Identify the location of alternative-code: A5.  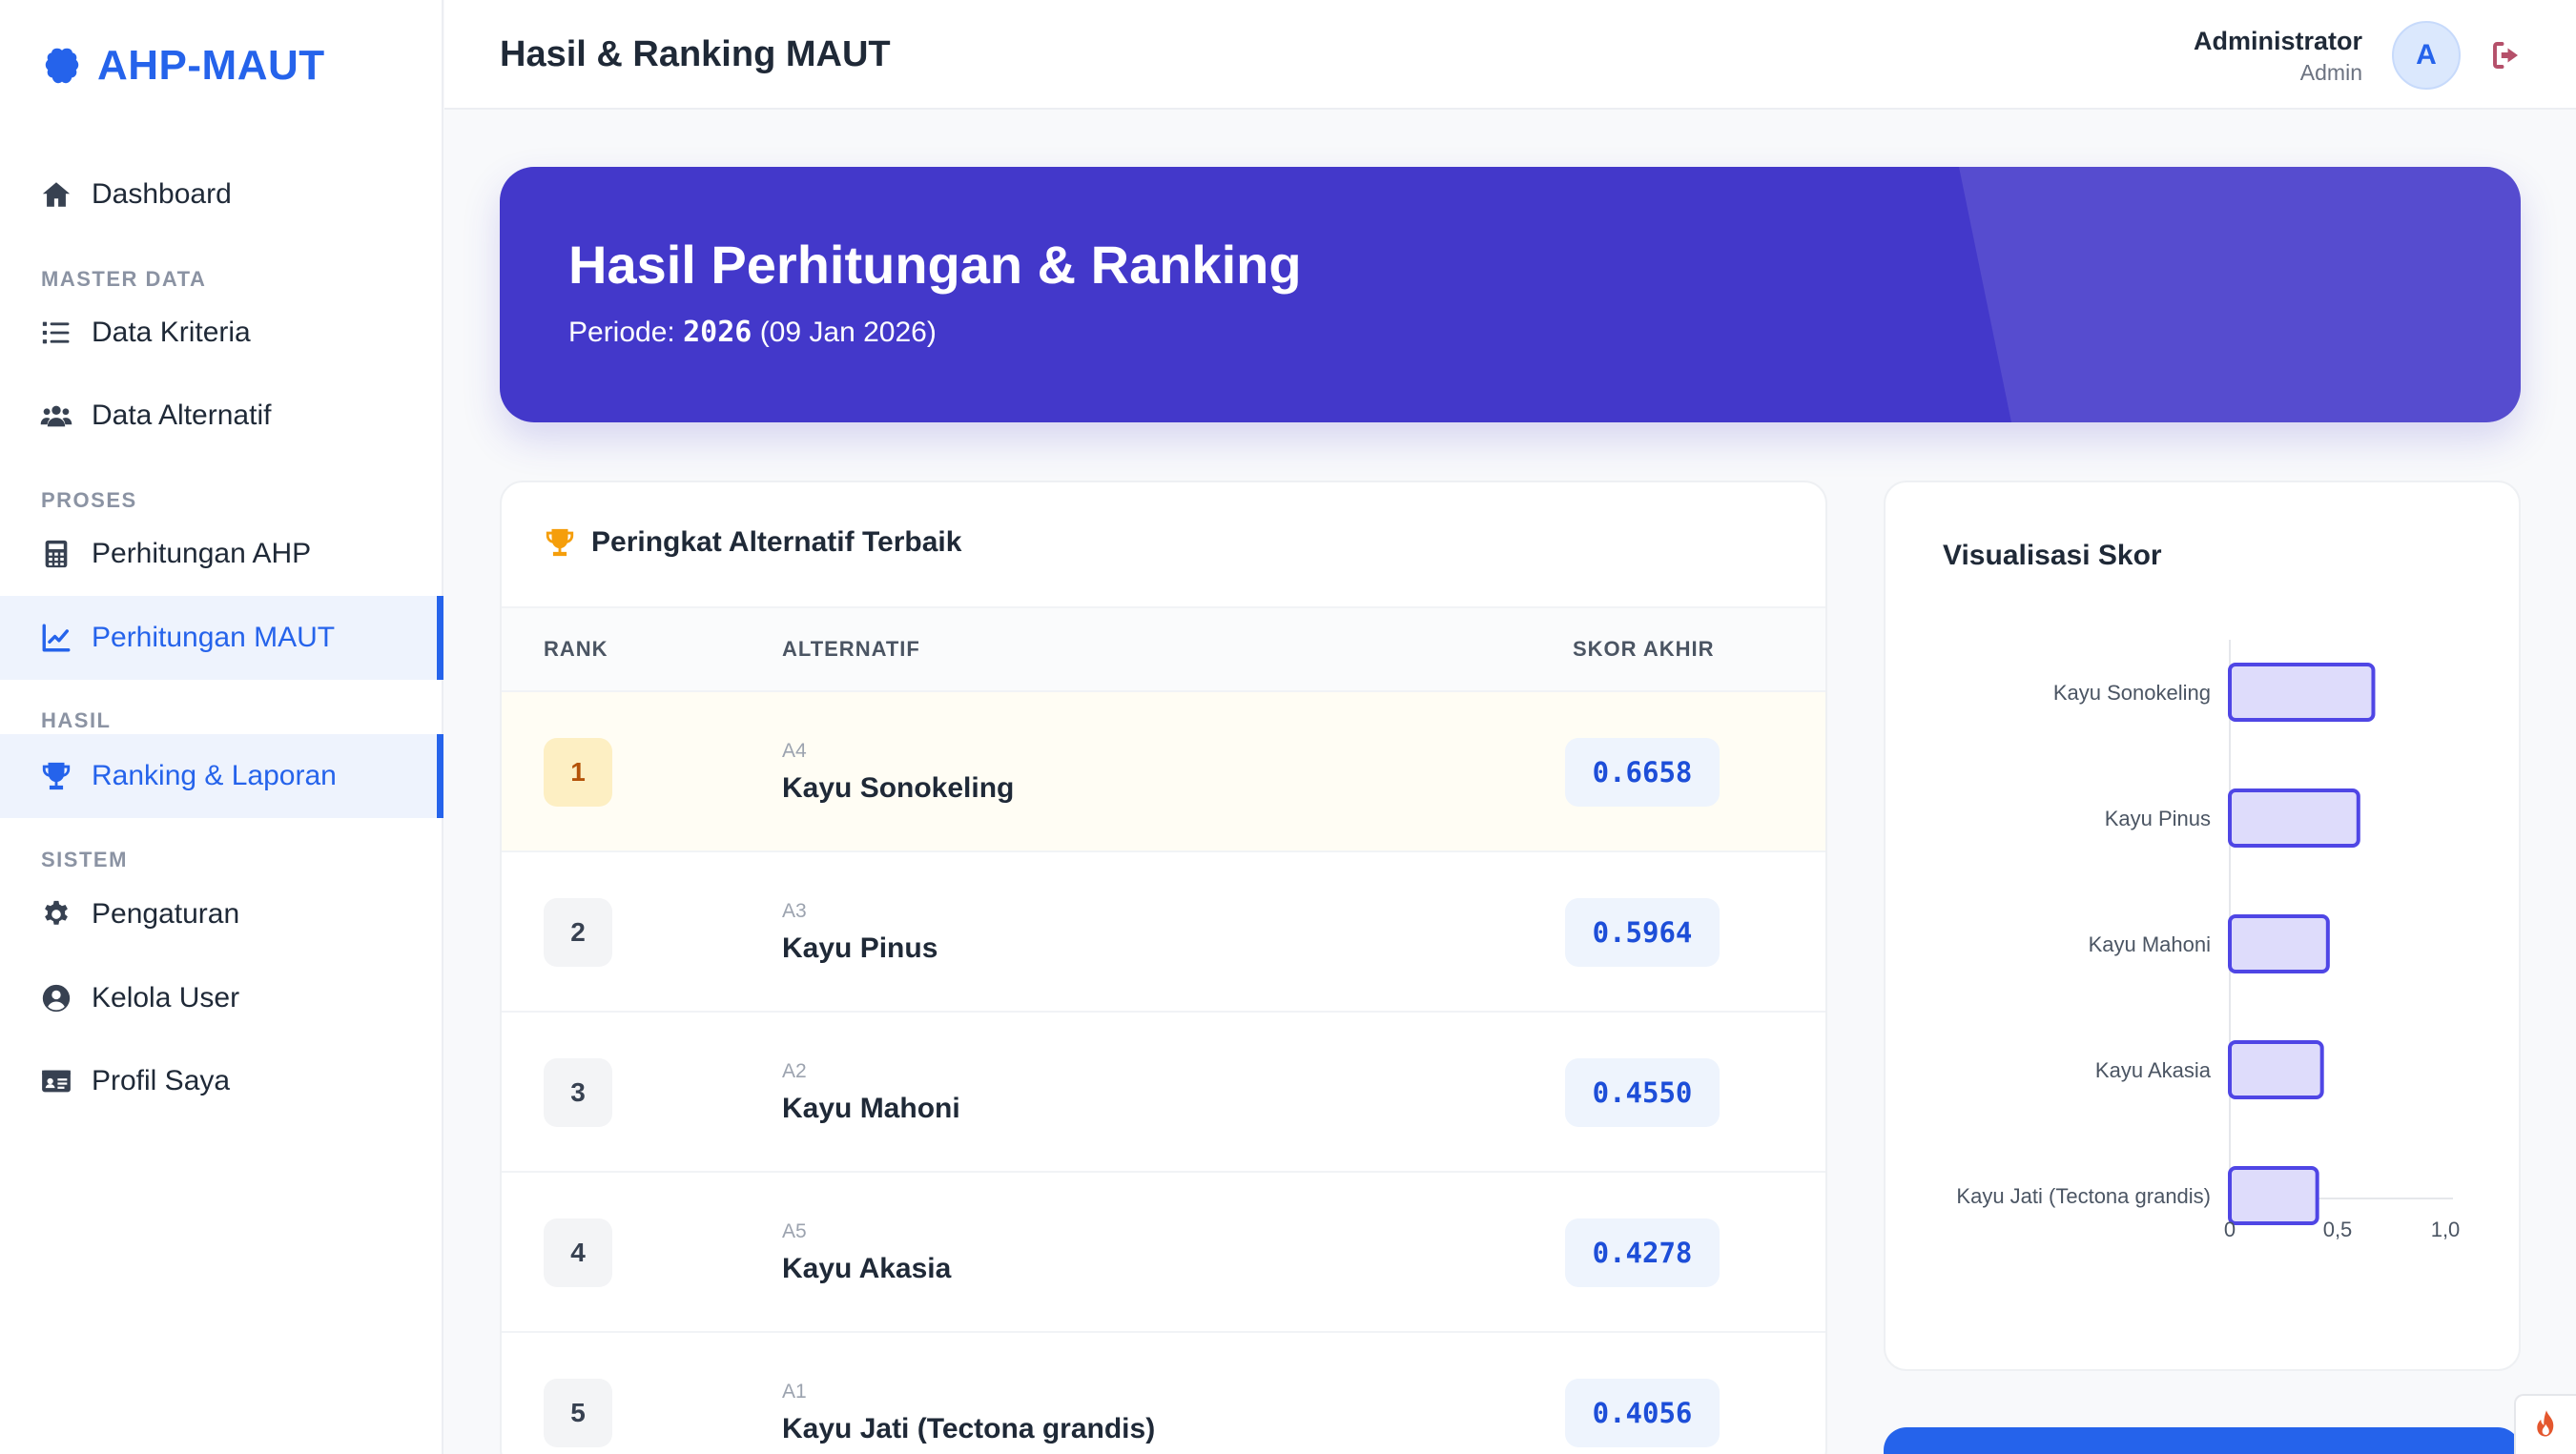
(794, 1231).